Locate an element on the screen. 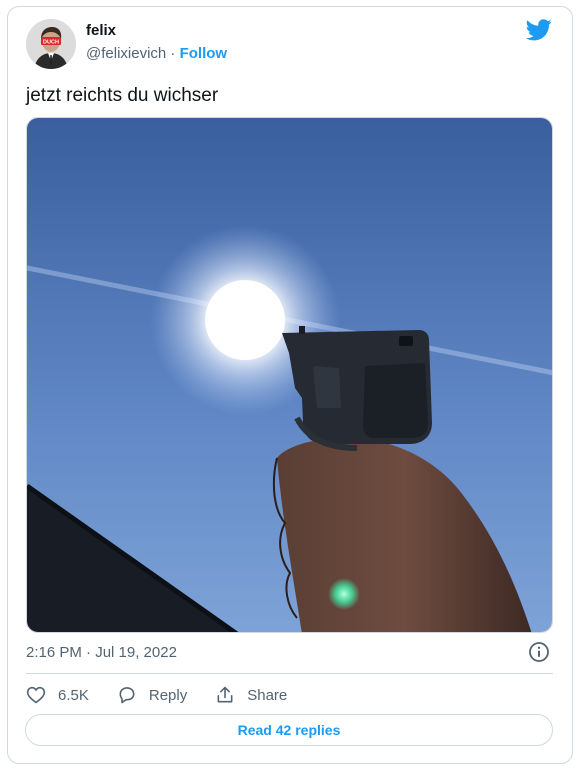 This screenshot has height=773, width=582. tweet-text: jetzt reichts du wichser is located at coordinates (122, 95).